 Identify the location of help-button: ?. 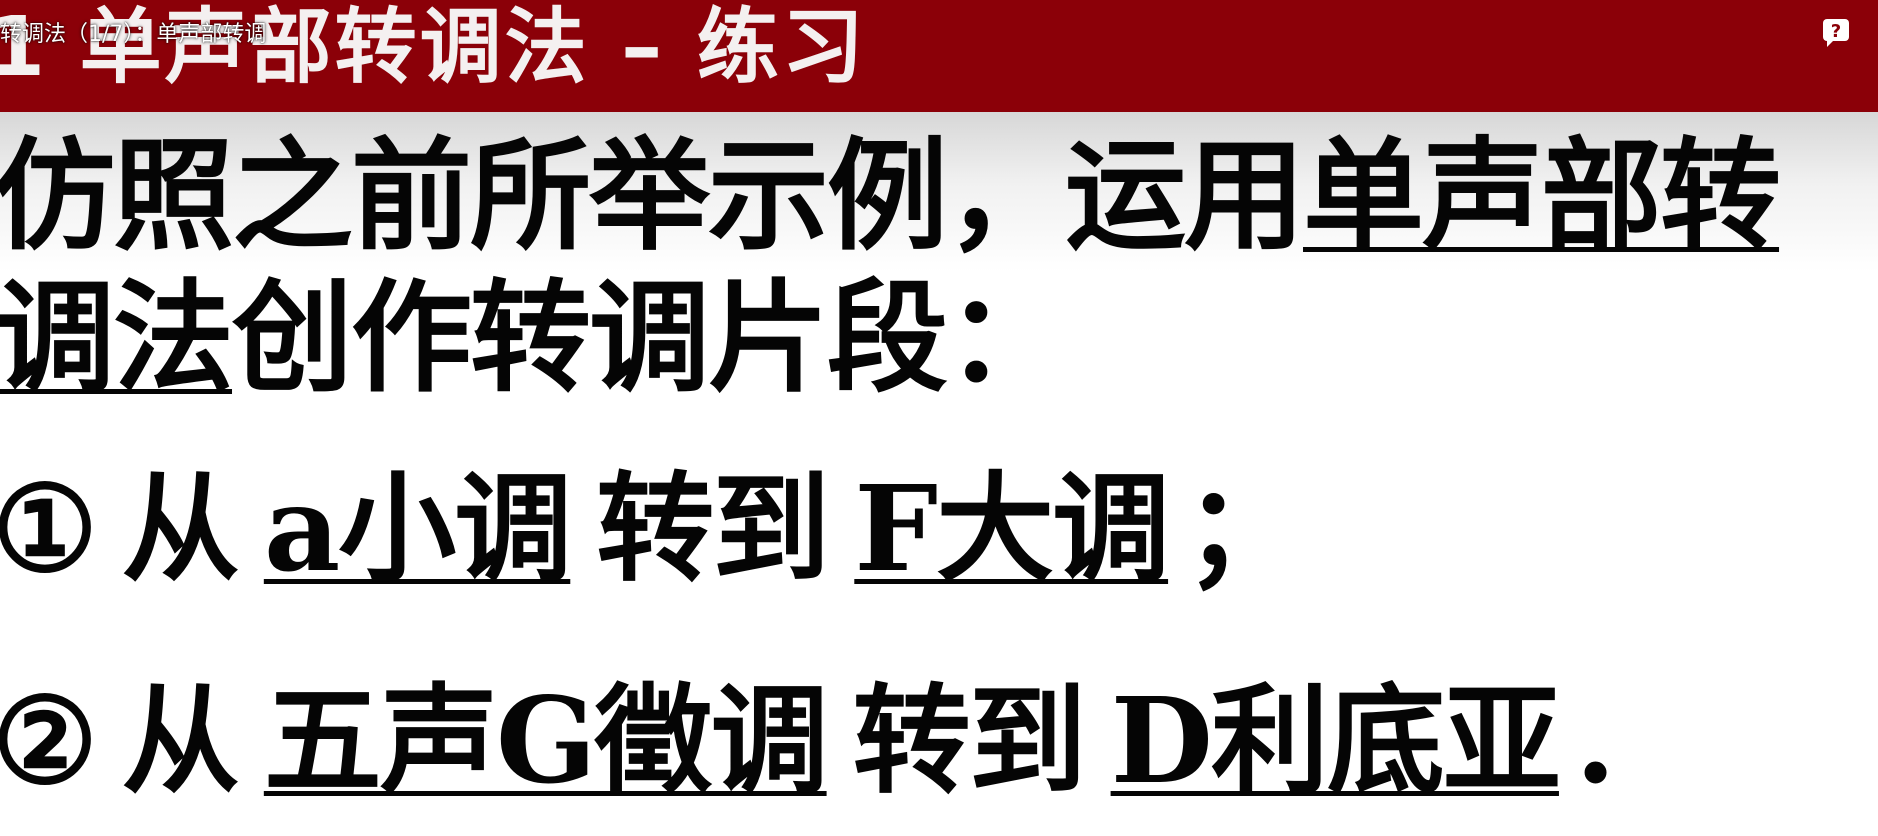
(1836, 33).